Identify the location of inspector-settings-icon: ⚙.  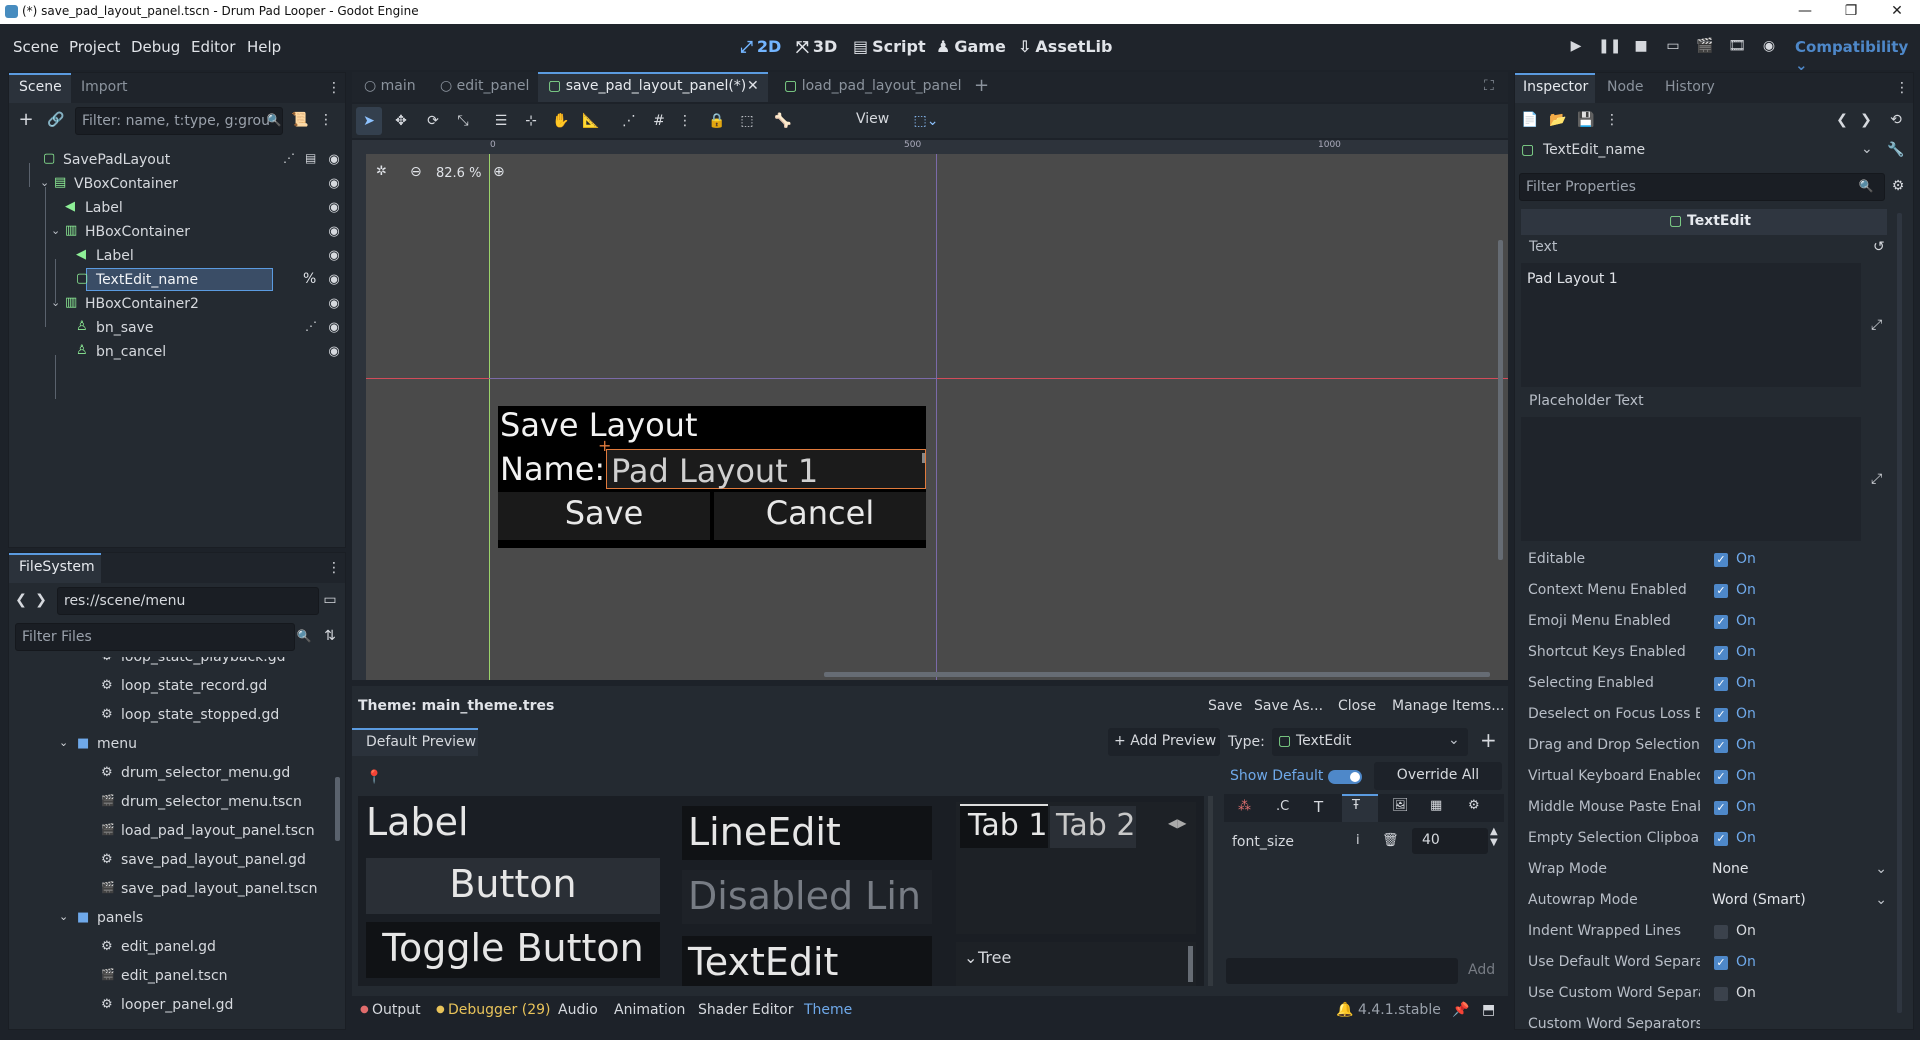
(1898, 186).